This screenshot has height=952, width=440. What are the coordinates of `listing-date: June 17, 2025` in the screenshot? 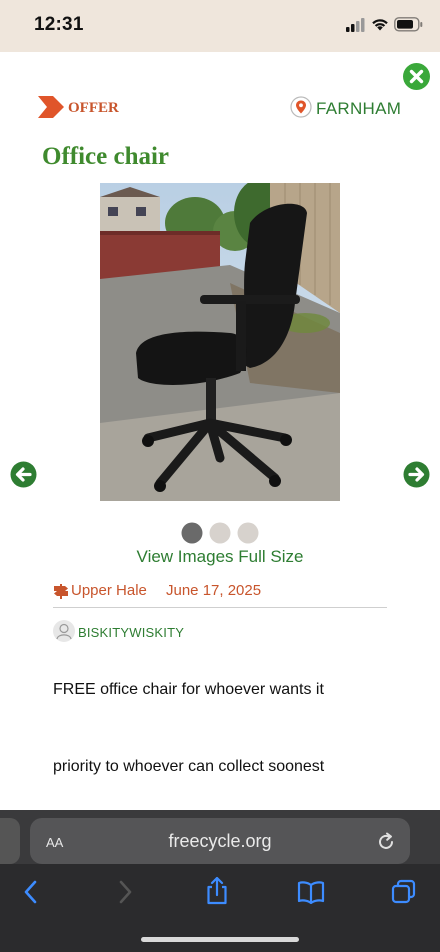 It's located at (214, 590).